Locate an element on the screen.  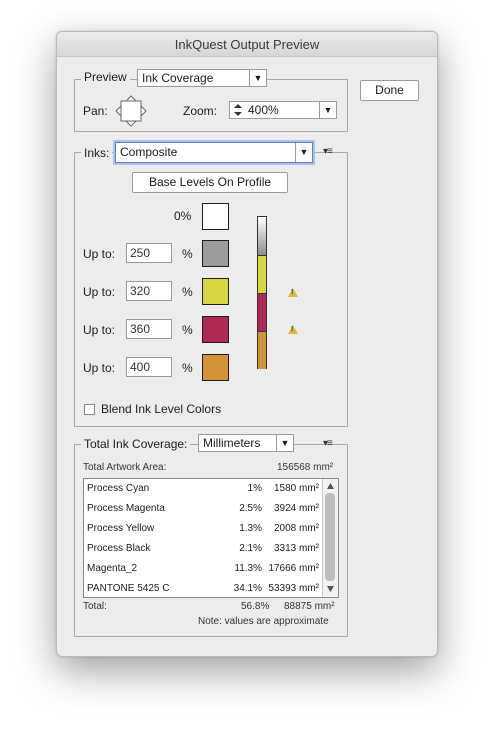
unit-dropdown: Millimeters ▼ is located at coordinates (246, 443).